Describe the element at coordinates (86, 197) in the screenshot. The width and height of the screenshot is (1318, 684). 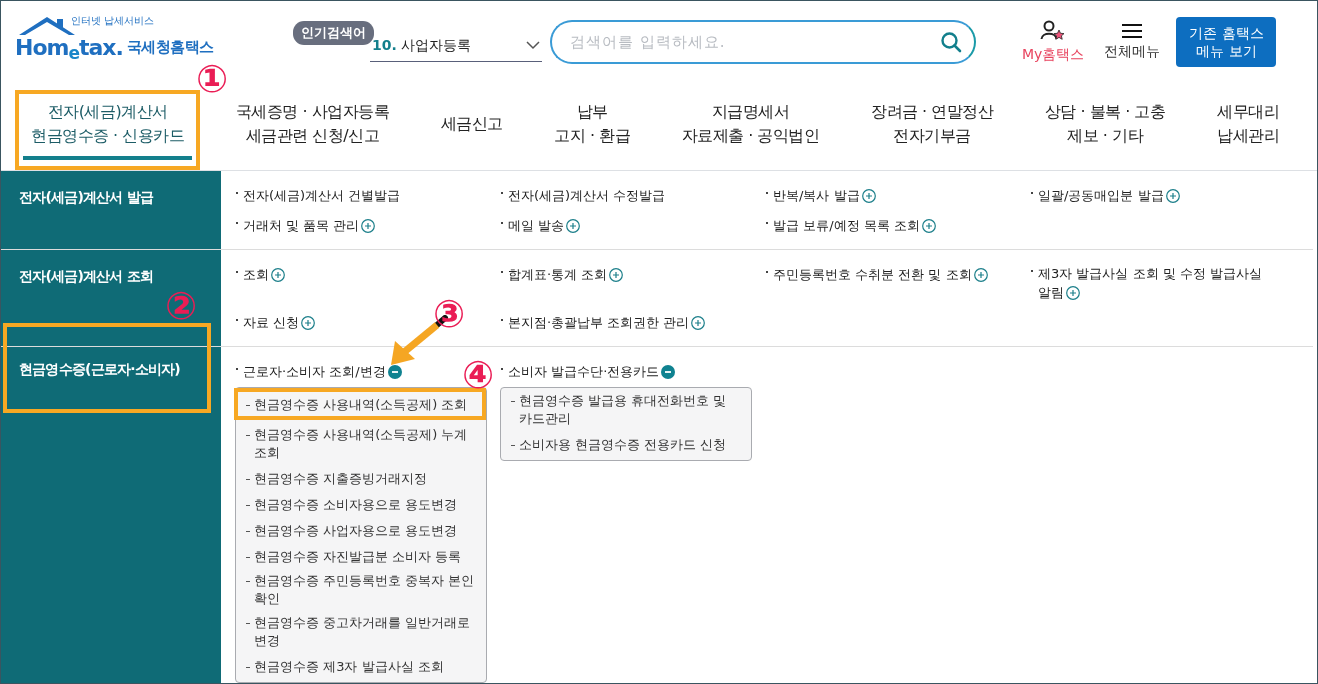
I see `section-heading: 전자(세금)계산서 발급` at that location.